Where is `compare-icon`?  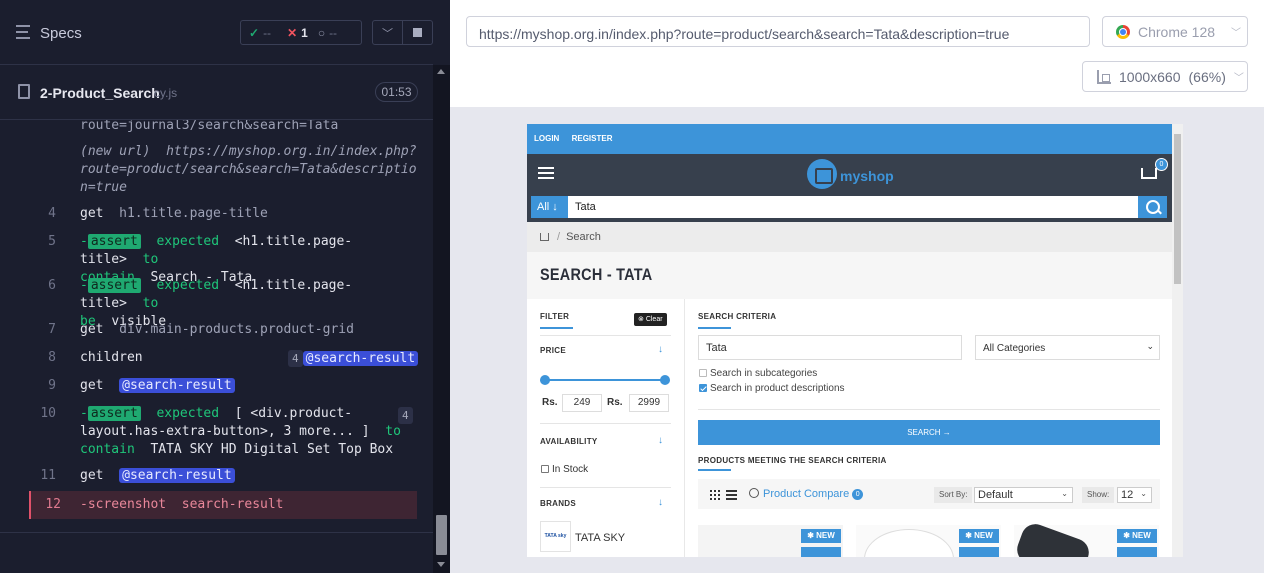 compare-icon is located at coordinates (754, 493).